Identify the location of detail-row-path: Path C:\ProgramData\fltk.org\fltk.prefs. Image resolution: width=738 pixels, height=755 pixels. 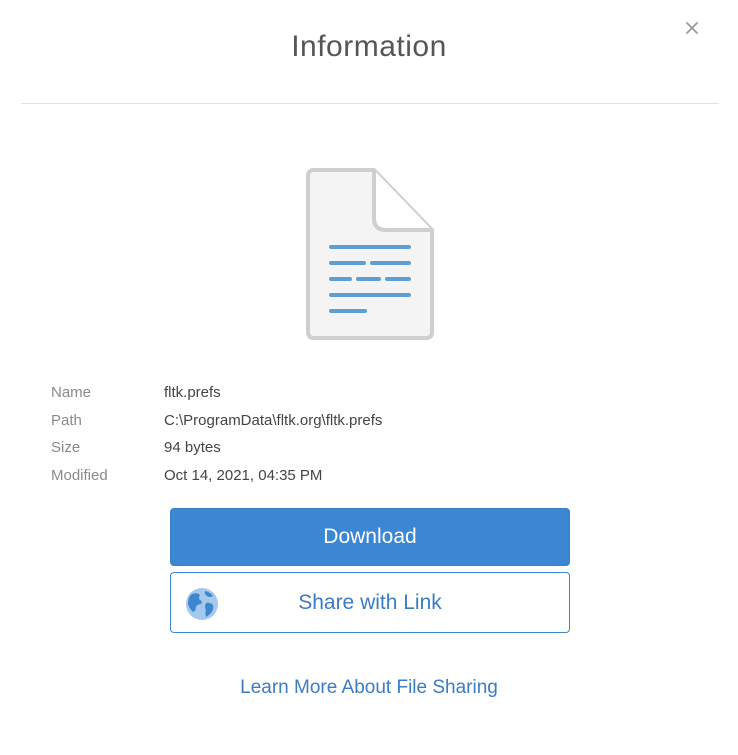
(331, 421).